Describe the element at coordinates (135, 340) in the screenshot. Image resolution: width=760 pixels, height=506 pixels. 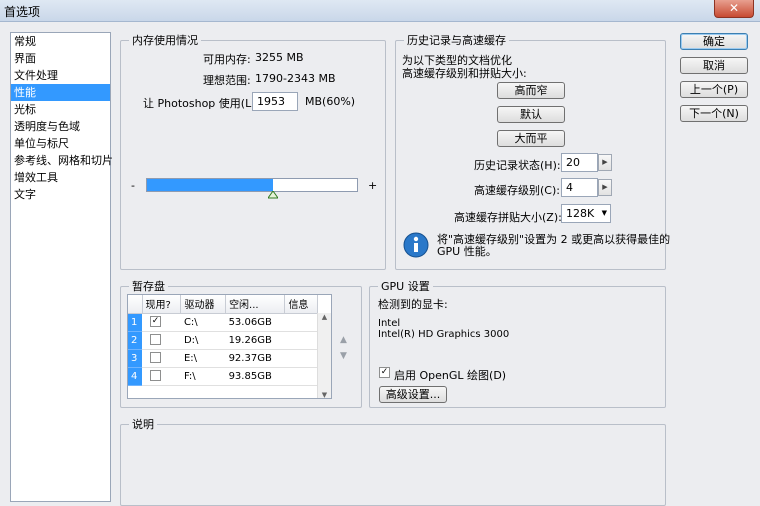
I see `row-number: 2` at that location.